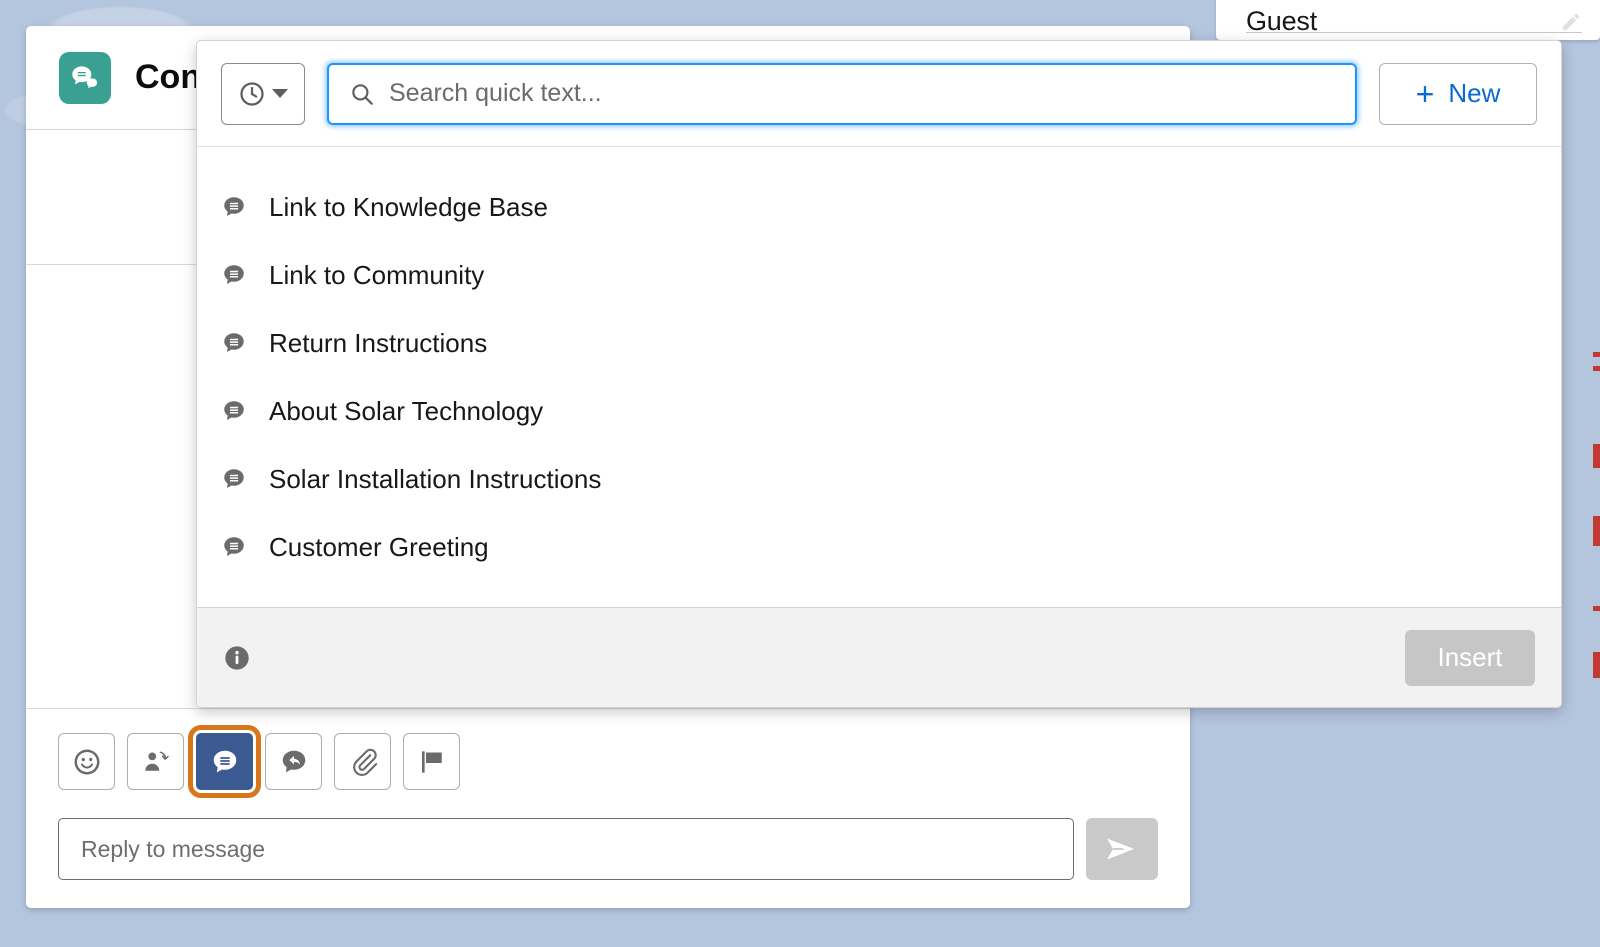 The width and height of the screenshot is (1600, 947). I want to click on search-input, so click(865, 93).